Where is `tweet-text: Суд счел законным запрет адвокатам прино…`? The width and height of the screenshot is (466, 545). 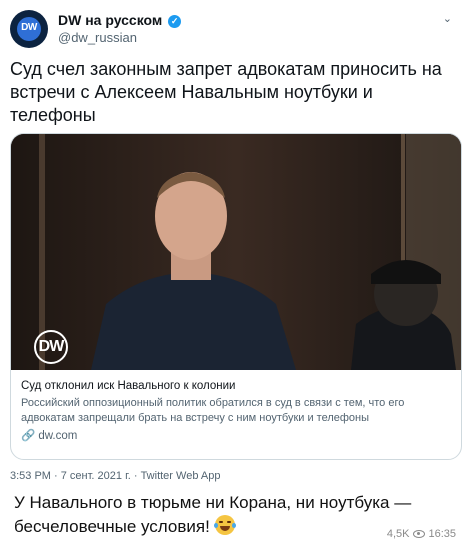
tweet-text: Суд счел законным запрет адвокатам прино… is located at coordinates (226, 92).